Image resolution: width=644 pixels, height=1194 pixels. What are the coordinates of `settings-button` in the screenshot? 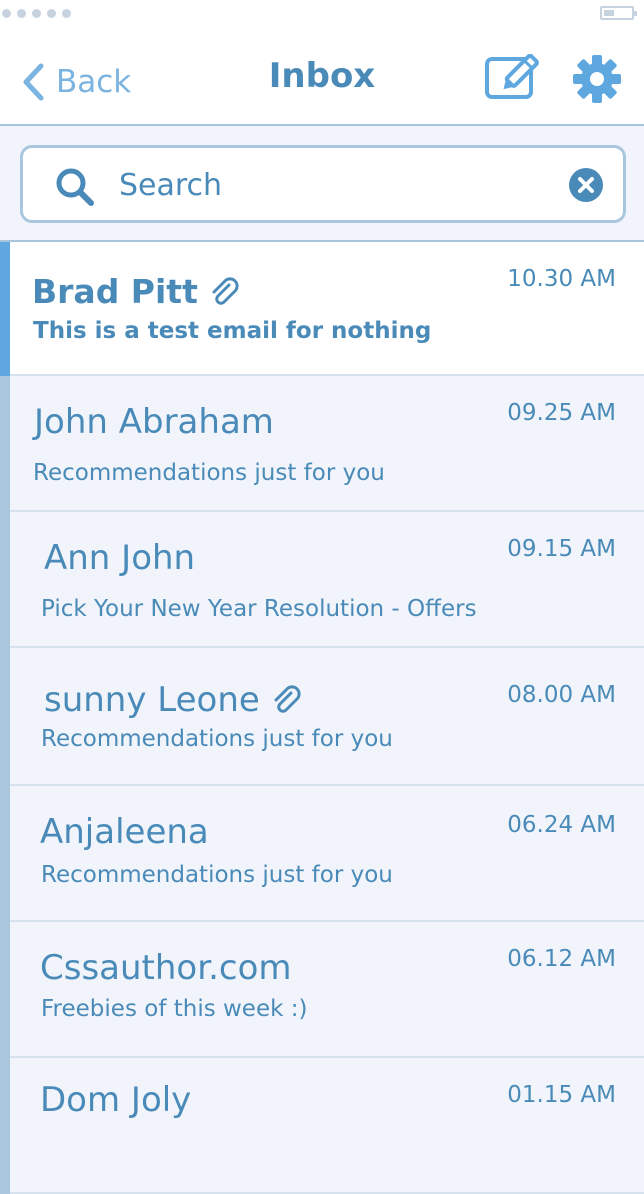 It's located at (597, 79).